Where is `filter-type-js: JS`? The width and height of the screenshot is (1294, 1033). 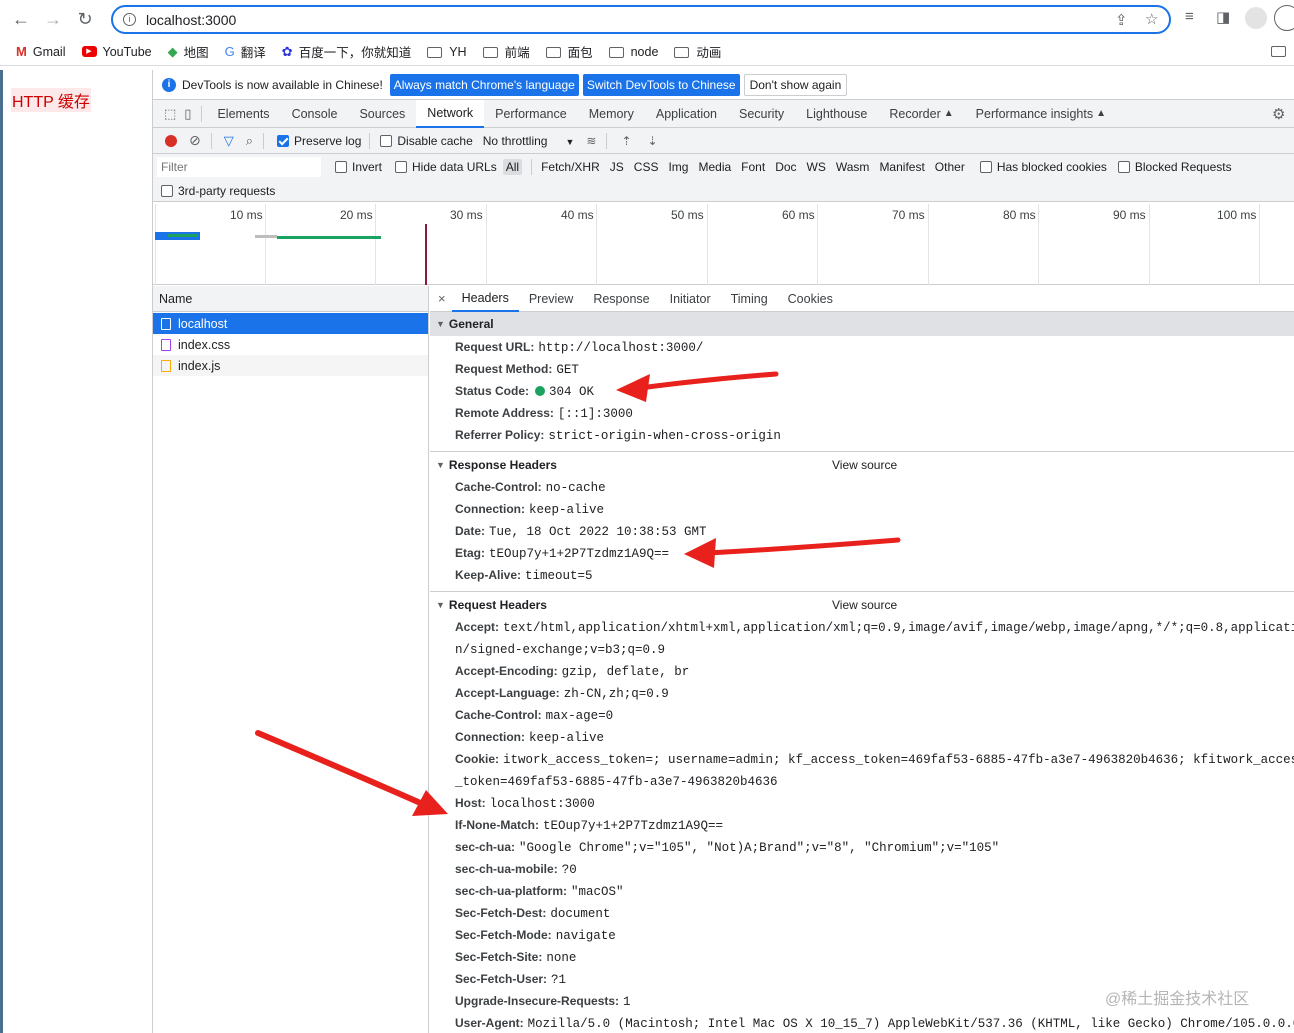
filter-type-js: JS is located at coordinates (617, 167).